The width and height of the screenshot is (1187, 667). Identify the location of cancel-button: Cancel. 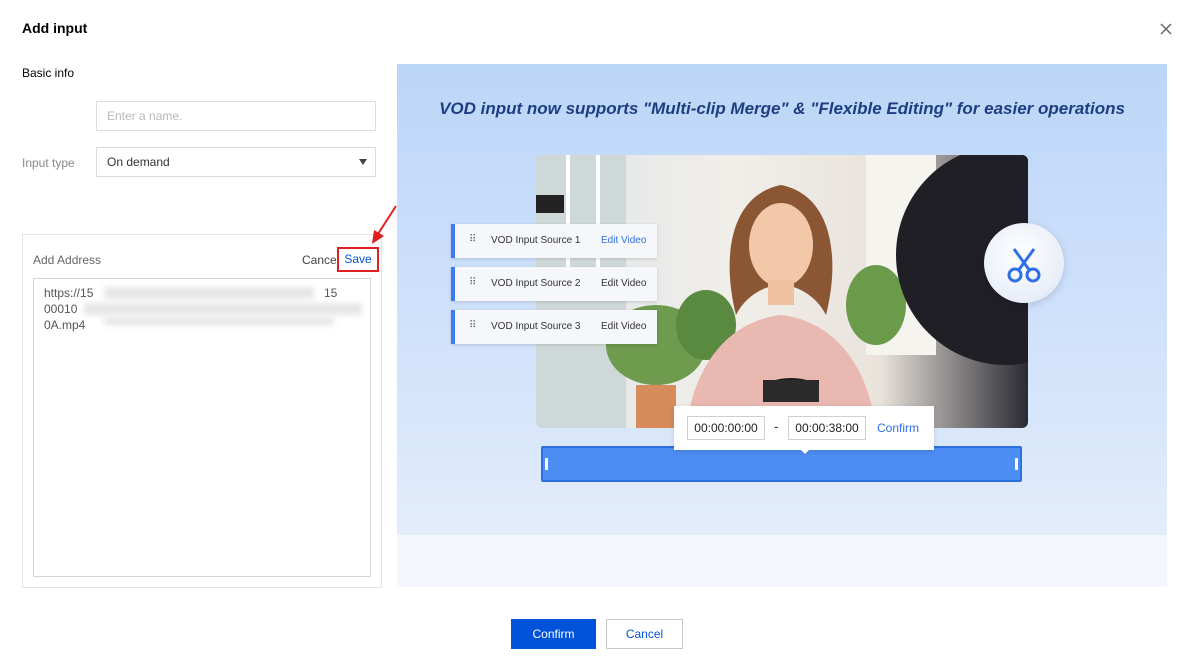
(644, 634).